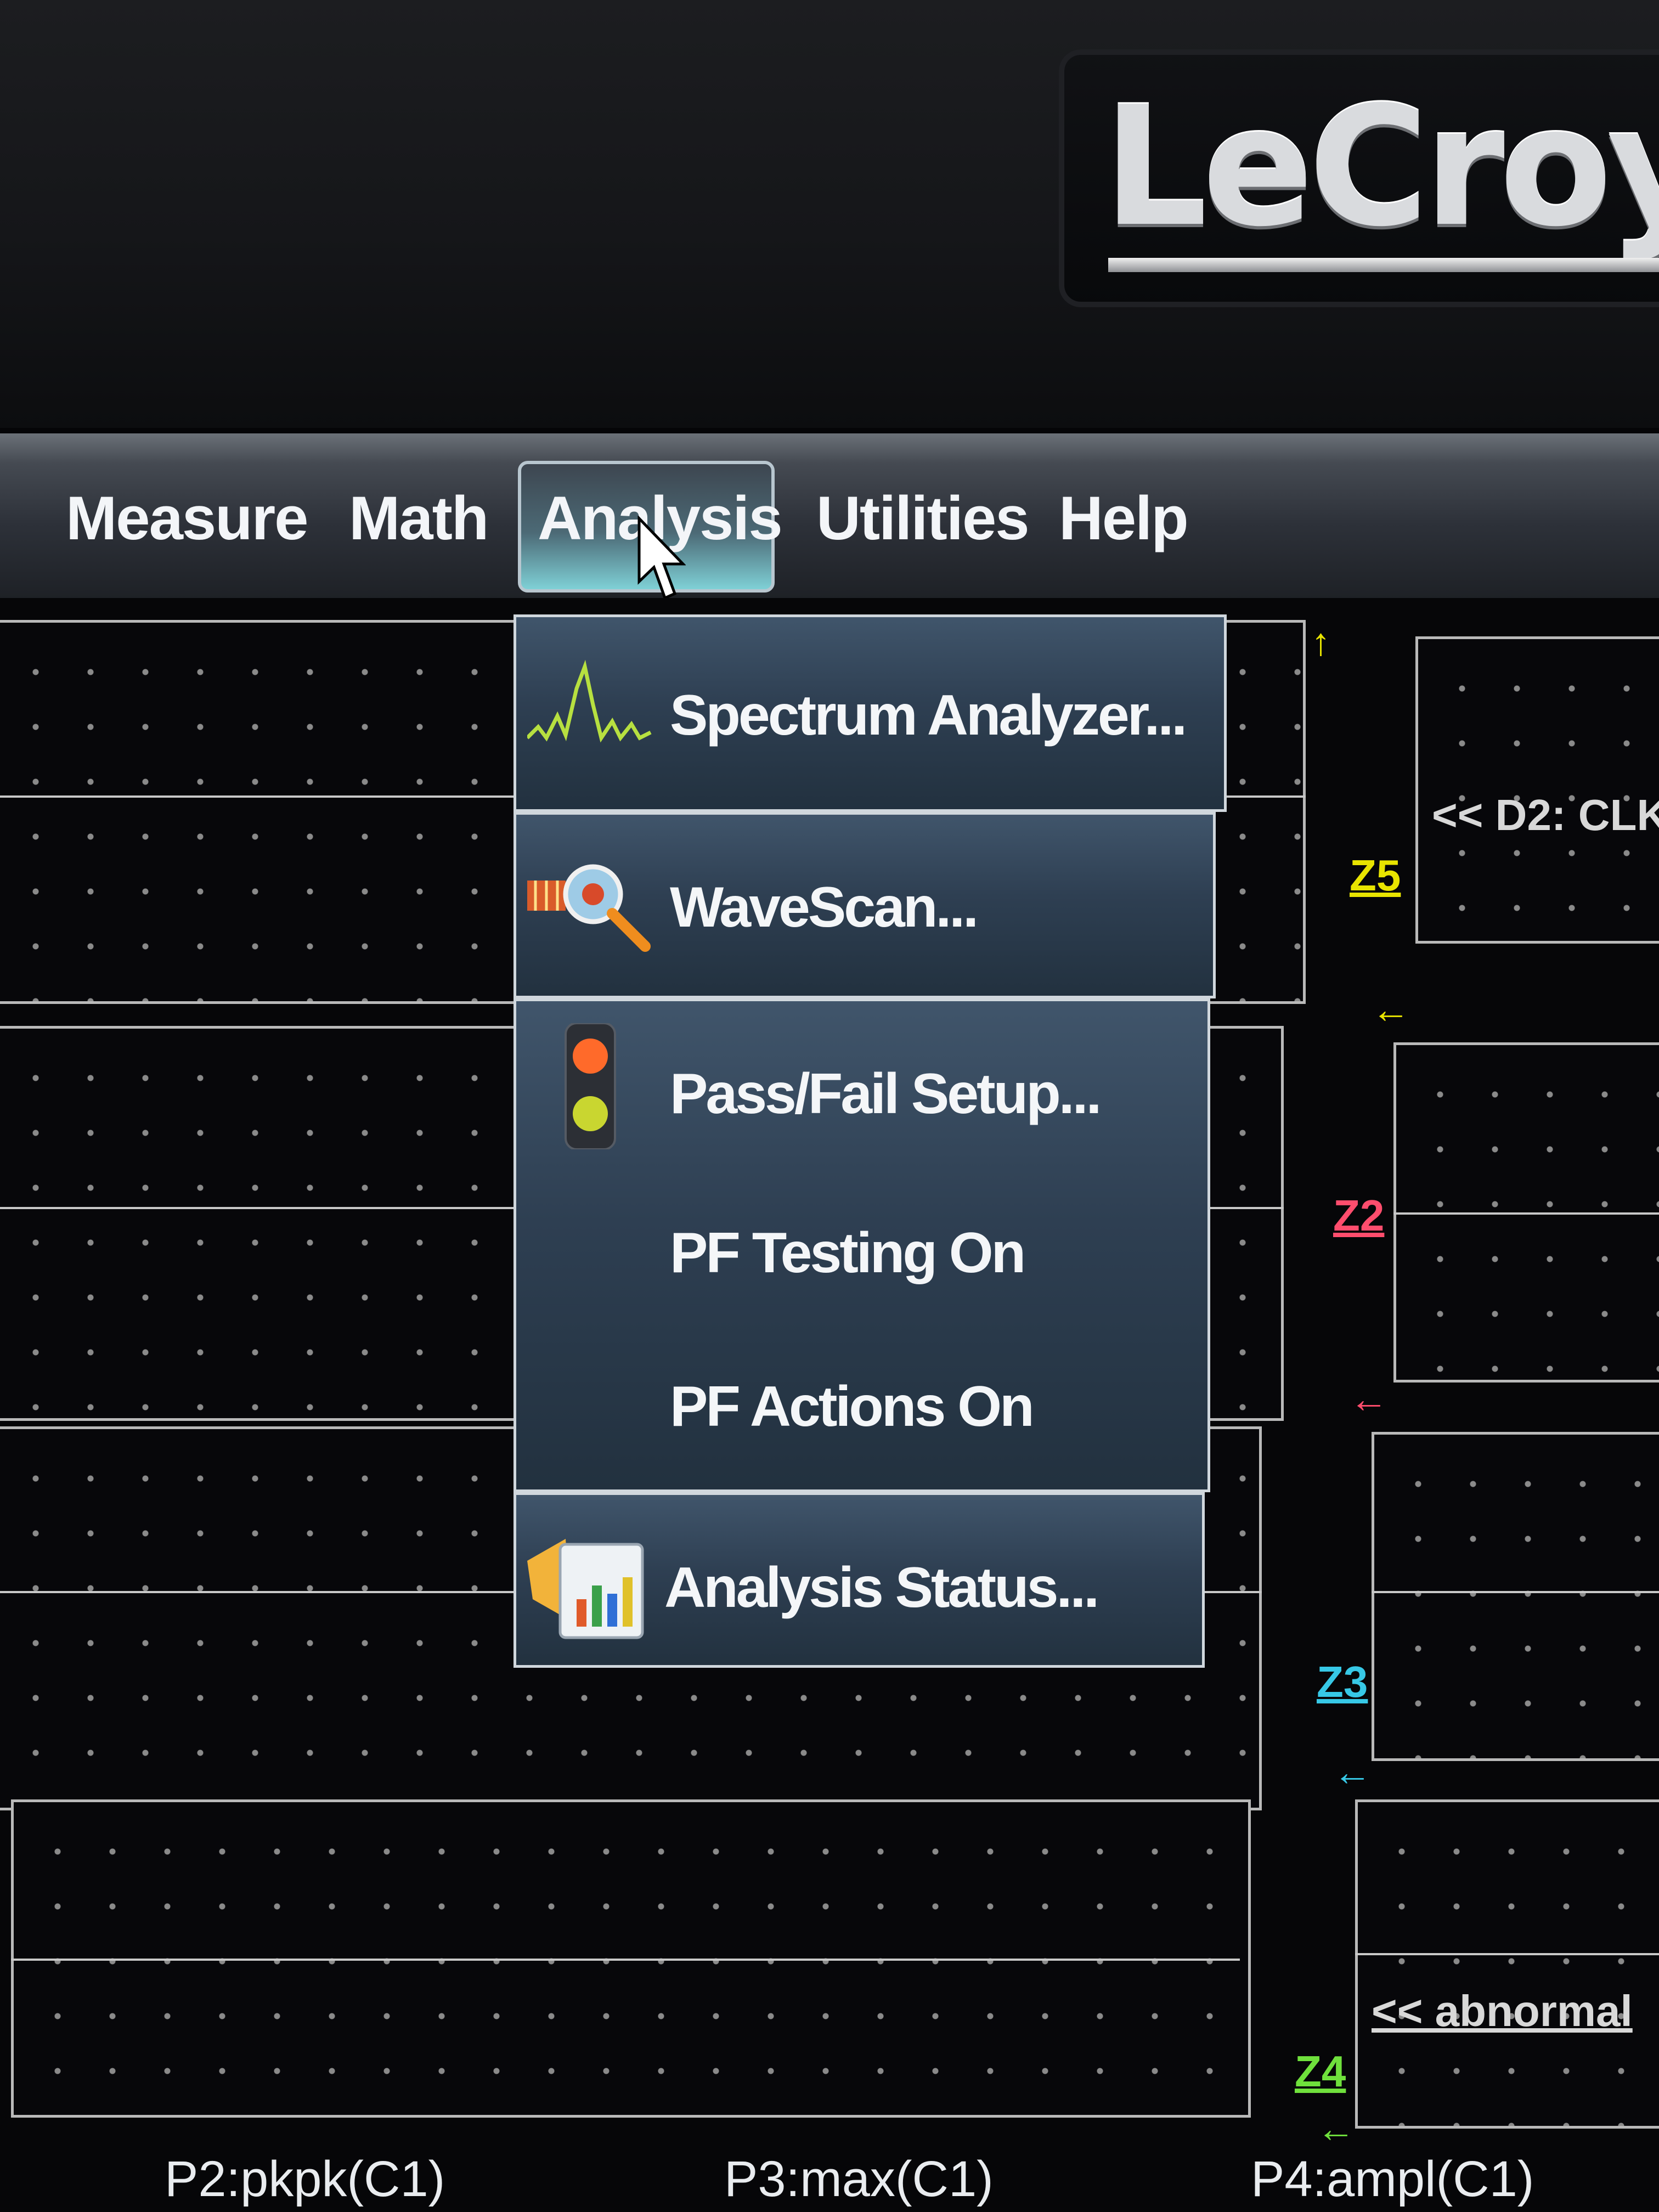 The image size is (1659, 2212). What do you see at coordinates (923, 519) in the screenshot?
I see `menu-utilities: Utilities` at bounding box center [923, 519].